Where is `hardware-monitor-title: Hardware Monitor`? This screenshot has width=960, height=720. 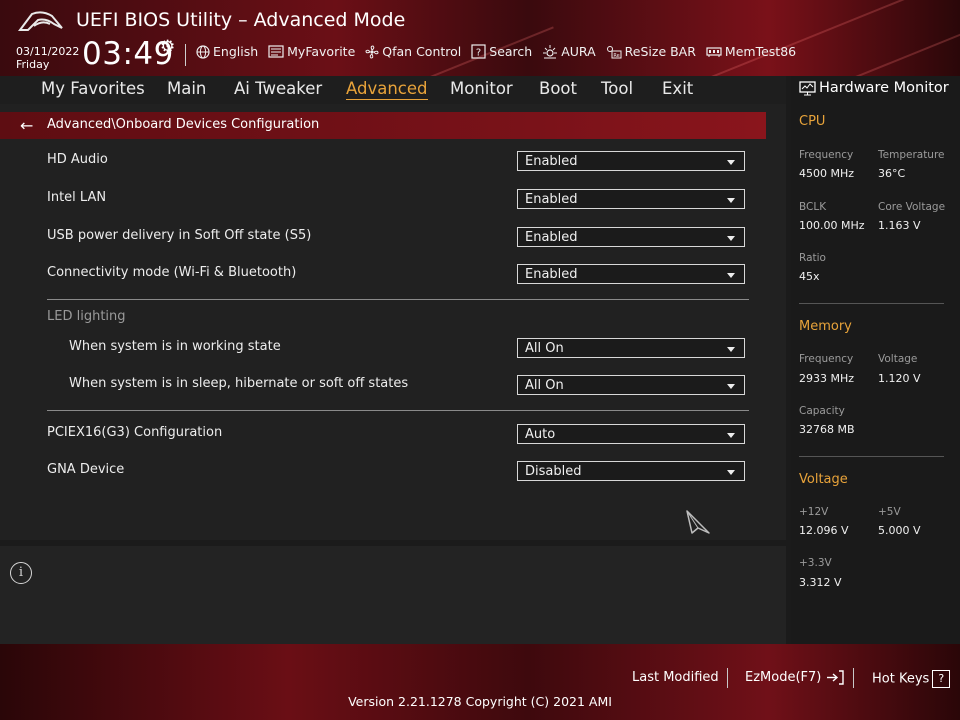 hardware-monitor-title: Hardware Monitor is located at coordinates (874, 88).